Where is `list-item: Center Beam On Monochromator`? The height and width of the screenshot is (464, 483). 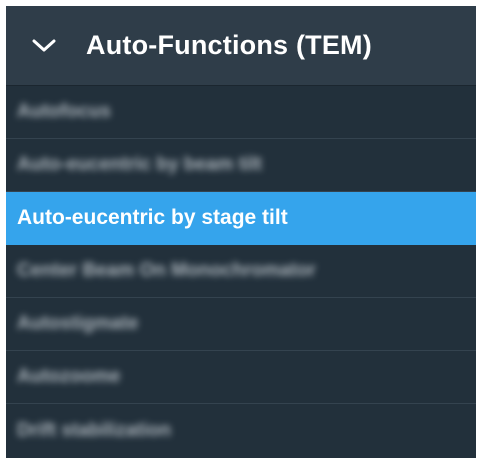 list-item: Center Beam On Monochromator is located at coordinates (241, 271).